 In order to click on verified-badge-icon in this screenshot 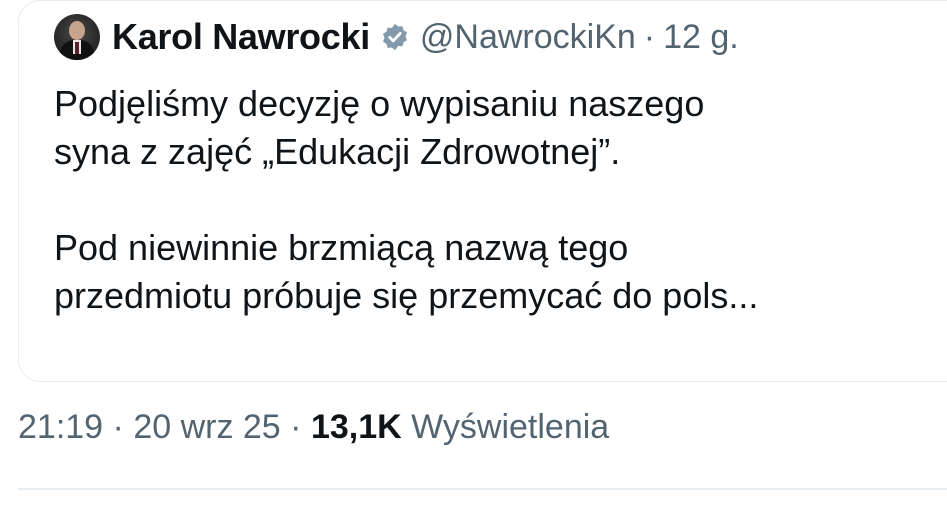, I will do `click(394, 37)`.